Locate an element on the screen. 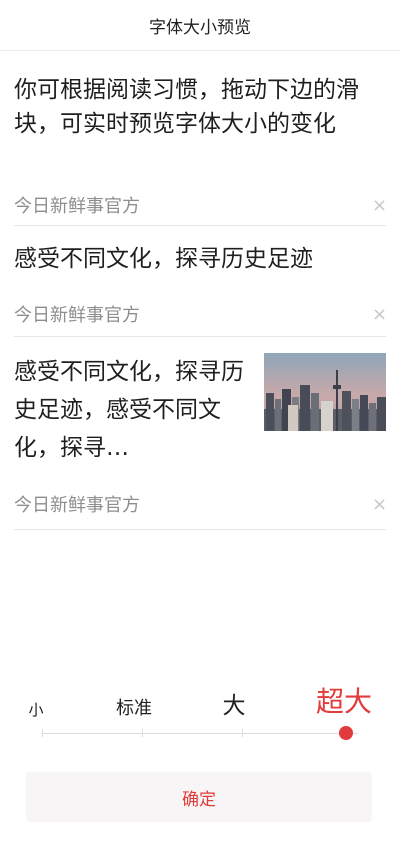 The image size is (400, 845). title-bar: 字体大小预览 is located at coordinates (200, 25).